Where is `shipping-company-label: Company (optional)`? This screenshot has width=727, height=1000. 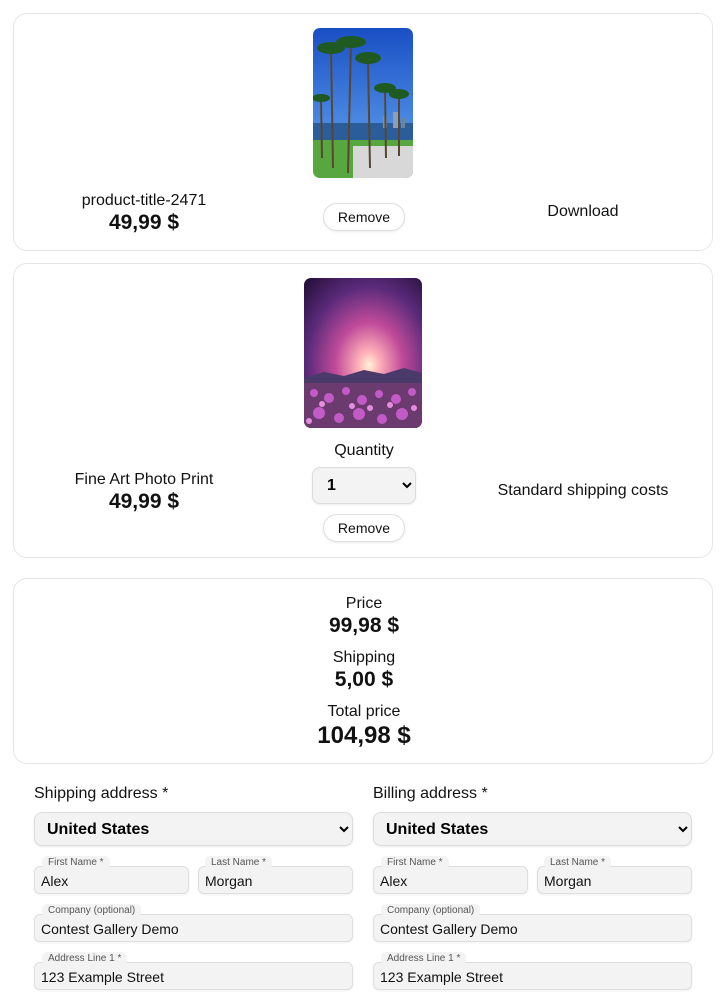
shipping-company-label: Company (optional) is located at coordinates (92, 910).